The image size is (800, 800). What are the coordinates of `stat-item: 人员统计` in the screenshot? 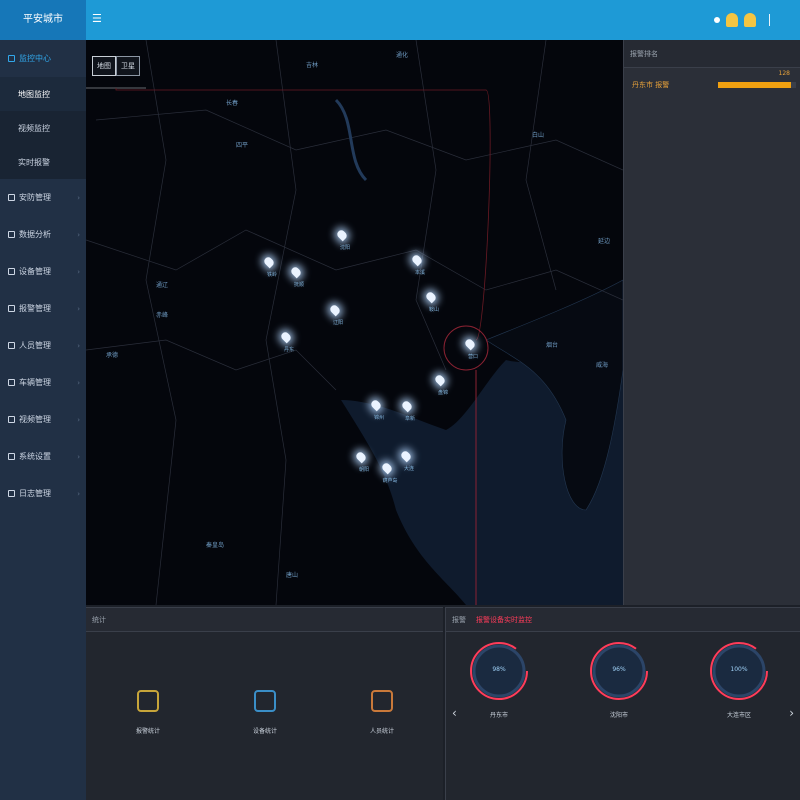 It's located at (382, 712).